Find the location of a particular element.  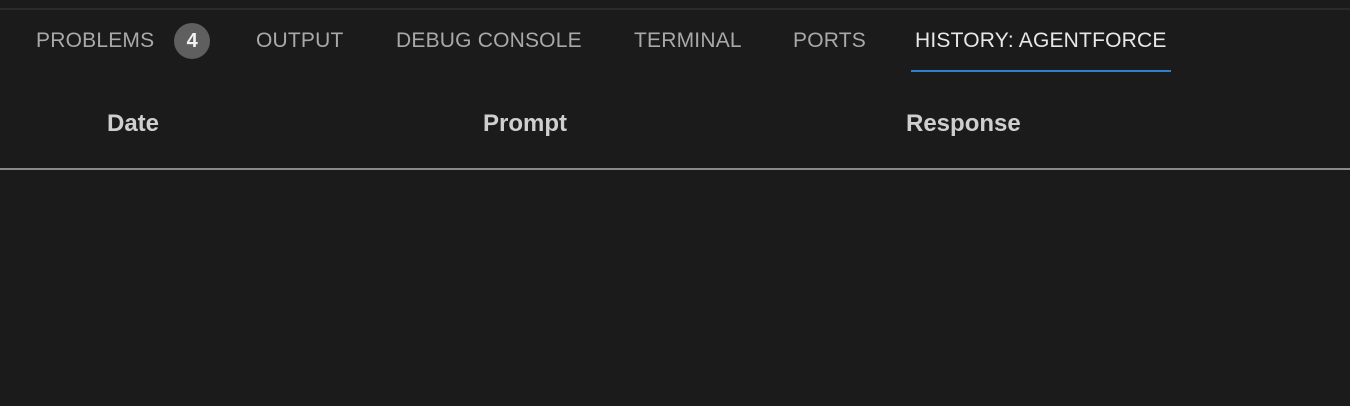

tab-terminal: TERMINAL is located at coordinates (688, 41).